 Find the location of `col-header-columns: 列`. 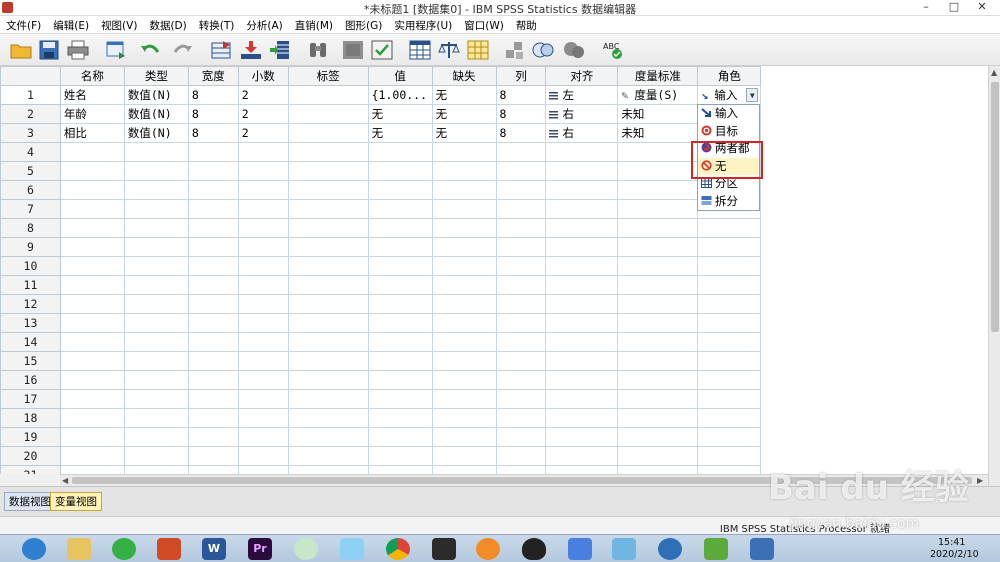

col-header-columns: 列 is located at coordinates (521, 76).